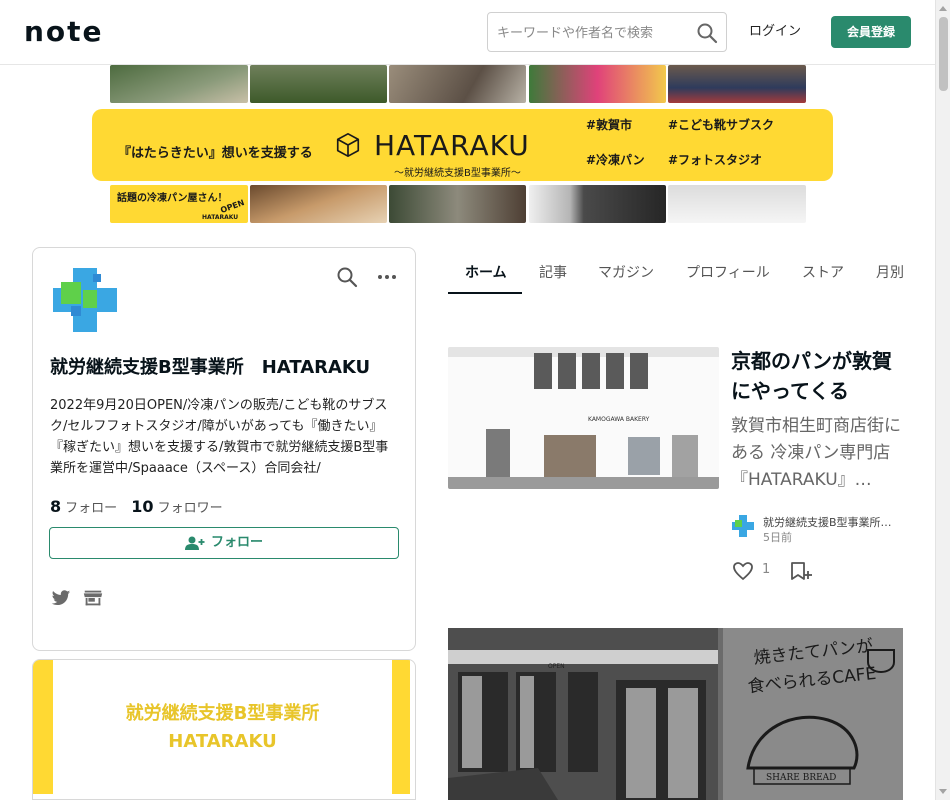 This screenshot has height=800, width=950. I want to click on banner-promo-text: 話題の冷凍パン屋さん！, so click(172, 198).